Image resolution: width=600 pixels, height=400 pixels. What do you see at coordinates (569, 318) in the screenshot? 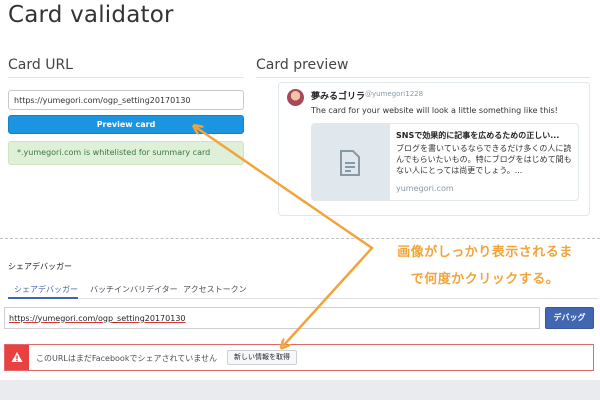
I see `debug-button: デバッグ` at bounding box center [569, 318].